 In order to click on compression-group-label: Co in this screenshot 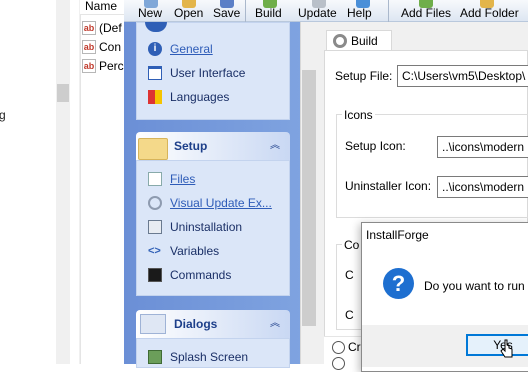, I will do `click(352, 245)`.